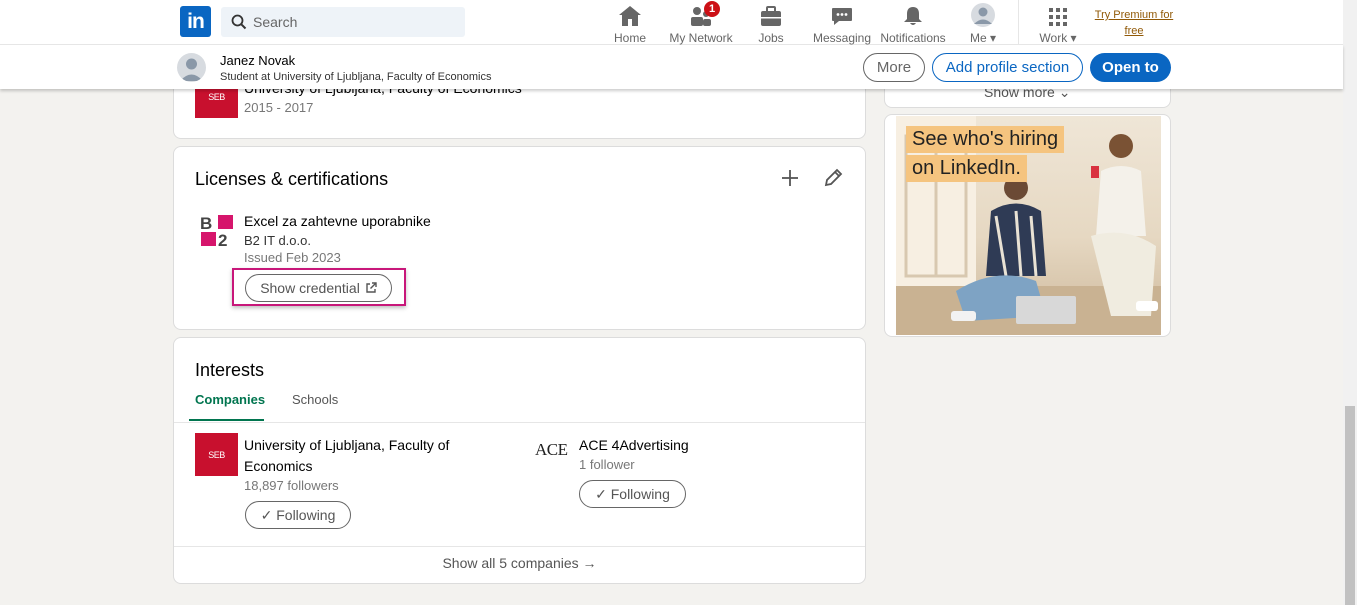  I want to click on messaging-icon, so click(842, 16).